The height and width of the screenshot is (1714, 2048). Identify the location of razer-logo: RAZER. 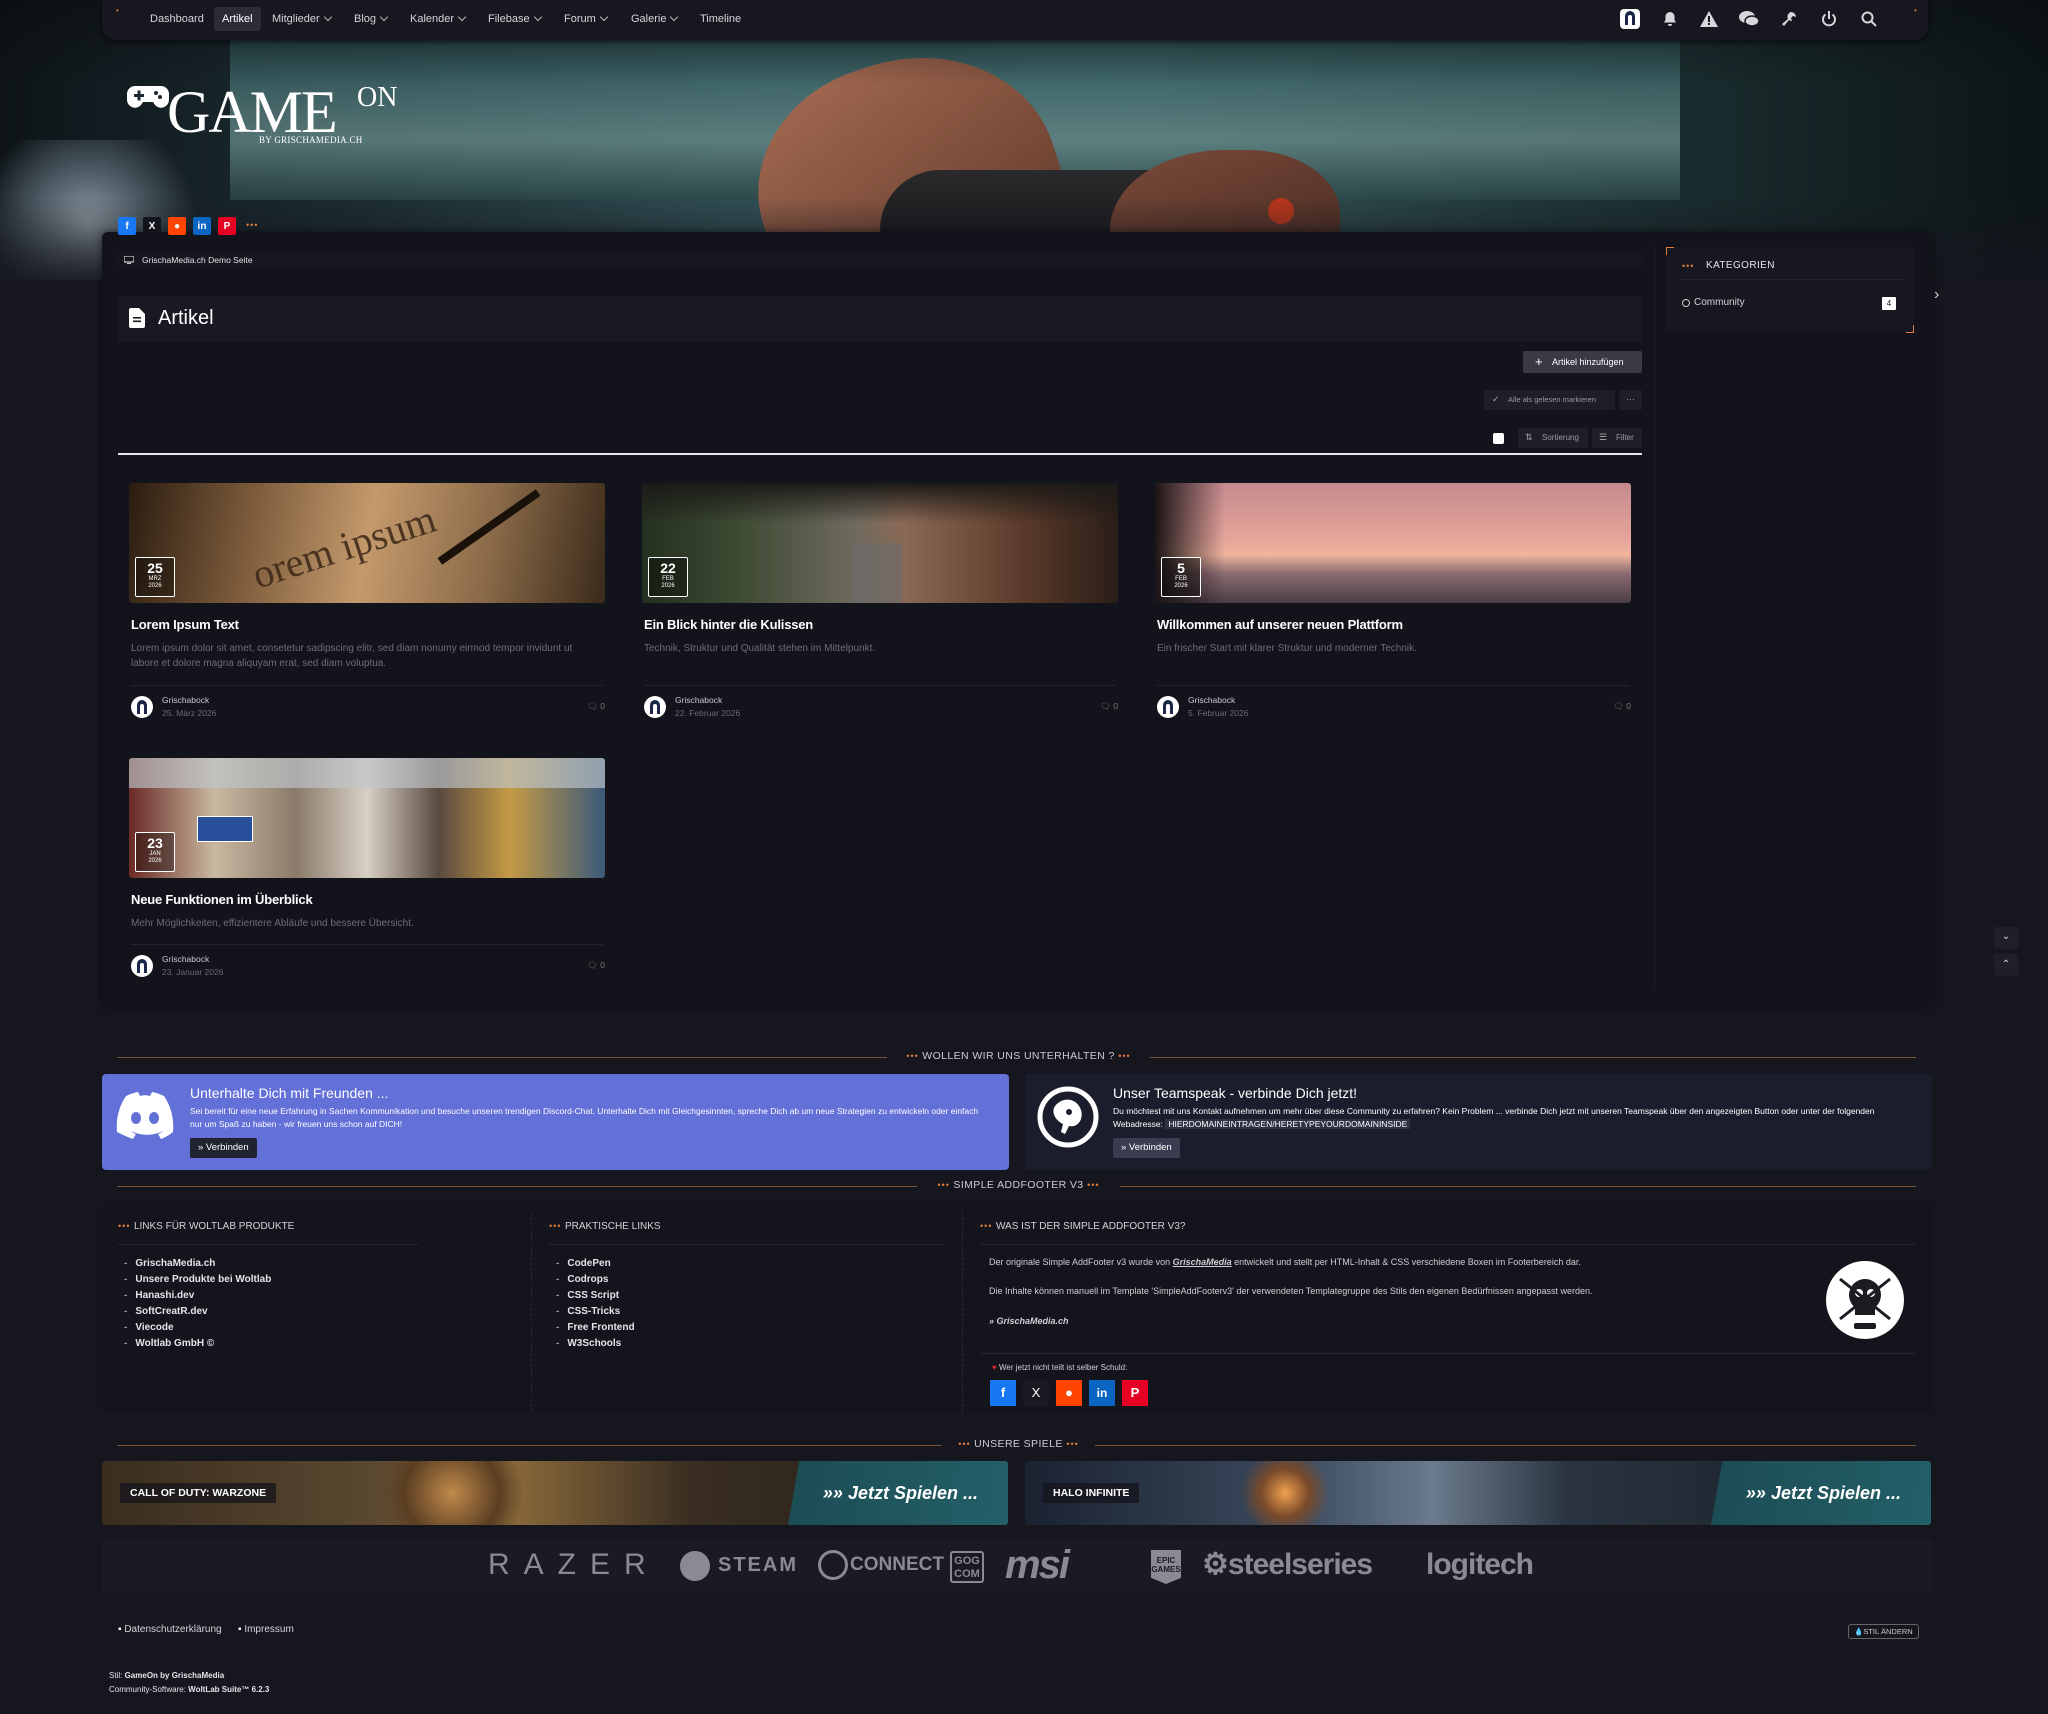
(574, 1565).